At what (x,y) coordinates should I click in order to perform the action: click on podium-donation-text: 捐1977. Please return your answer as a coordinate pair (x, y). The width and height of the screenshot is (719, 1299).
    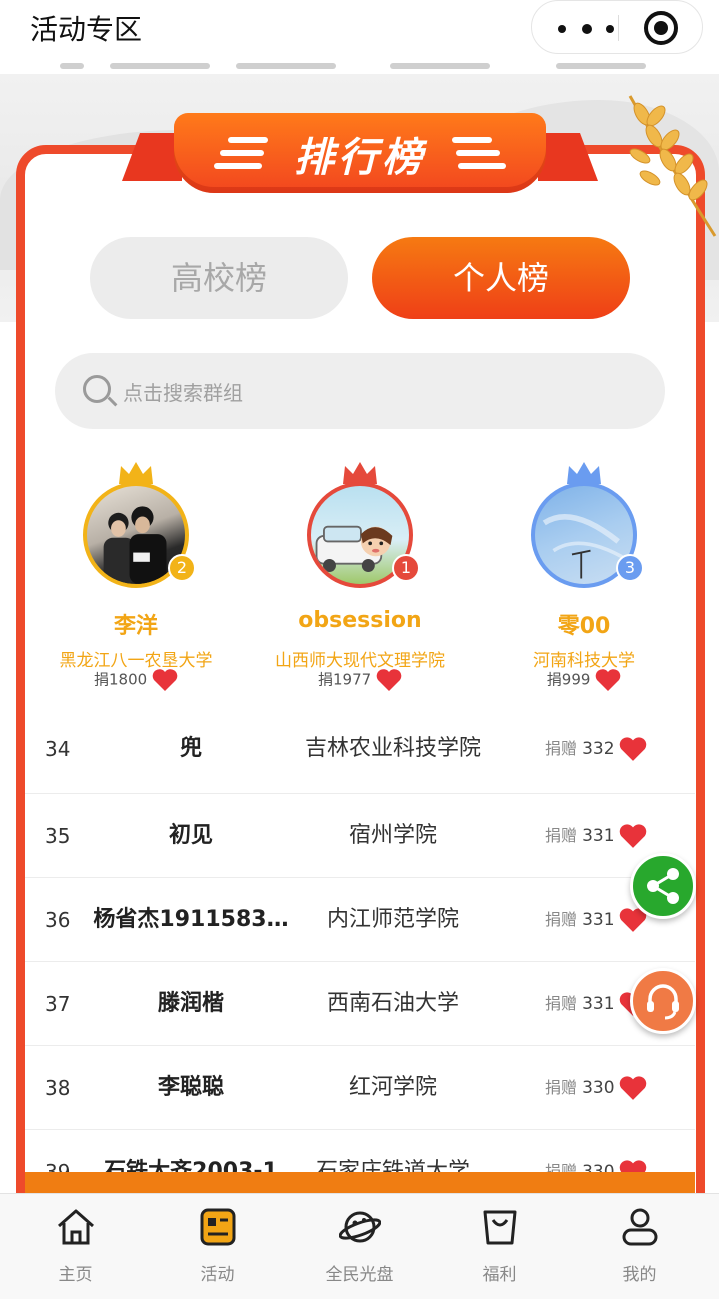
    Looking at the image, I should click on (345, 679).